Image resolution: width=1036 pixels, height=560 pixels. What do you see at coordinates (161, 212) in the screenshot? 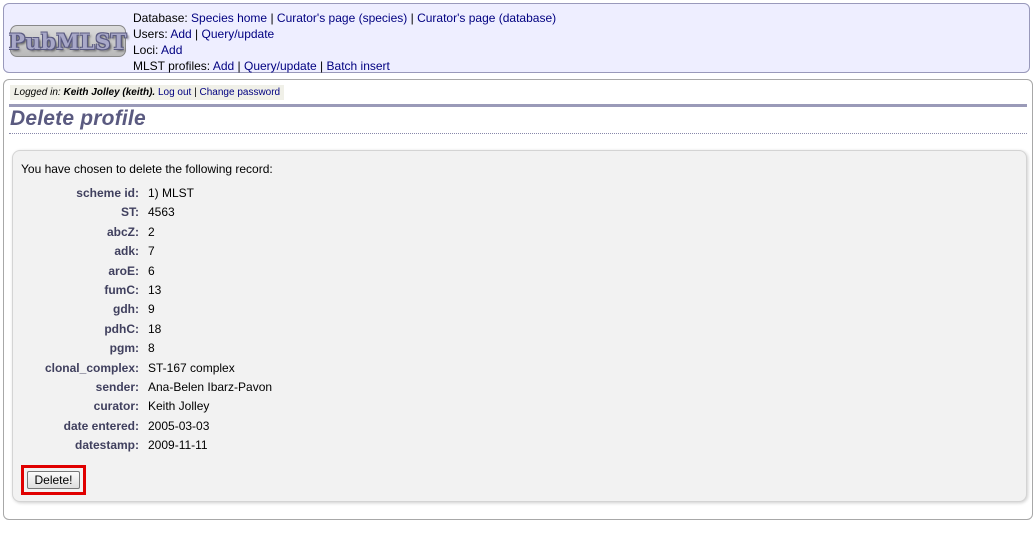
I see `record-value: 4563` at bounding box center [161, 212].